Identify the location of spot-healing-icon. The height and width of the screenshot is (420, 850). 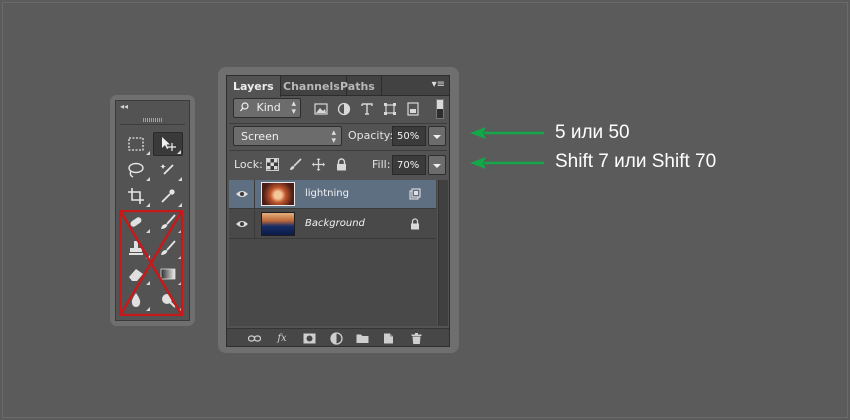
(136, 222).